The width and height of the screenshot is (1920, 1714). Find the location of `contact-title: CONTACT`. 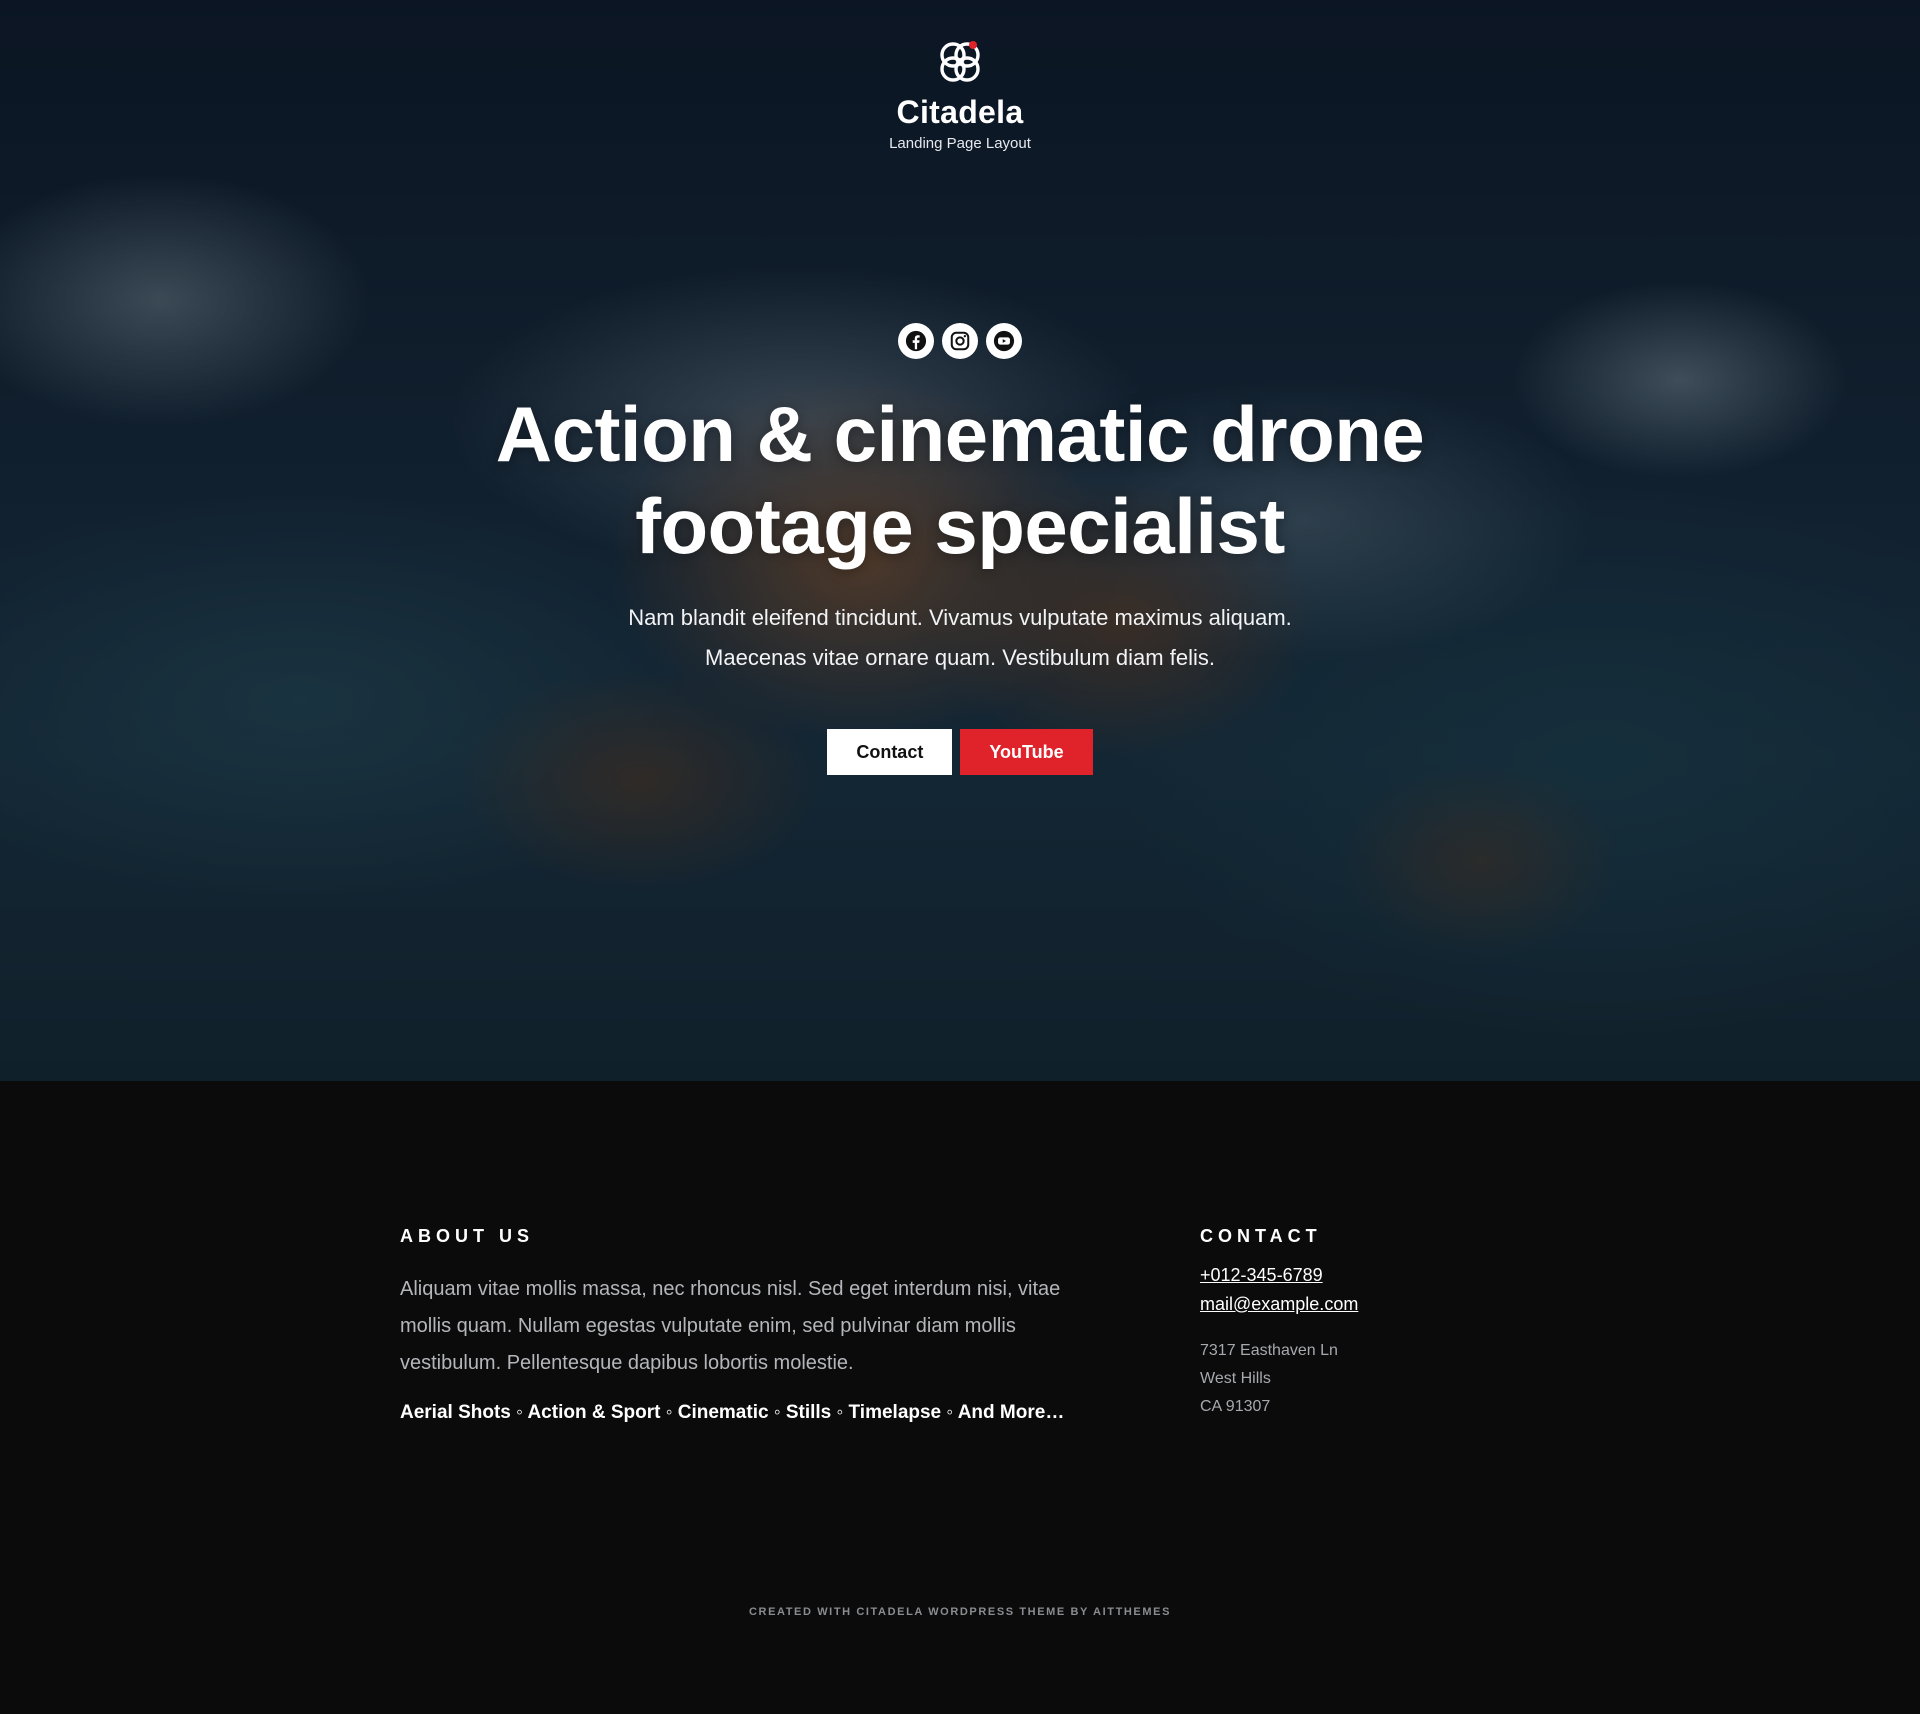

contact-title: CONTACT is located at coordinates (1261, 1236).